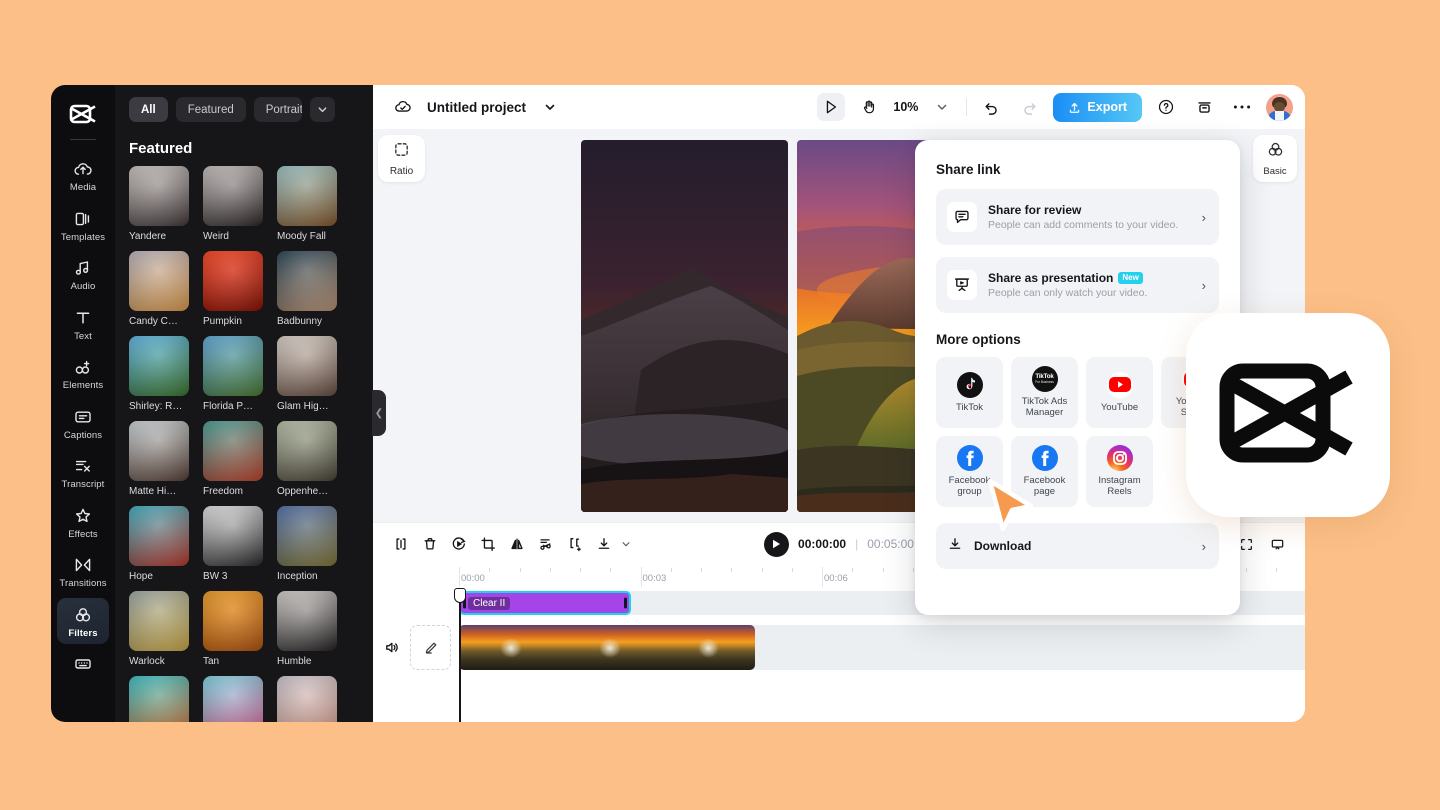  I want to click on sidebar-item-filters: Filters, so click(83, 620).